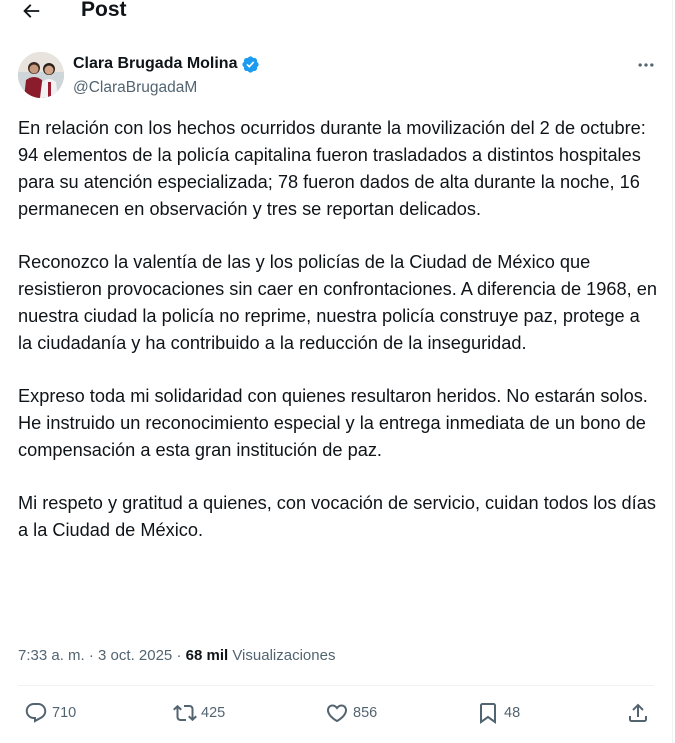  I want to click on arrow-left-icon, so click(31, 11).